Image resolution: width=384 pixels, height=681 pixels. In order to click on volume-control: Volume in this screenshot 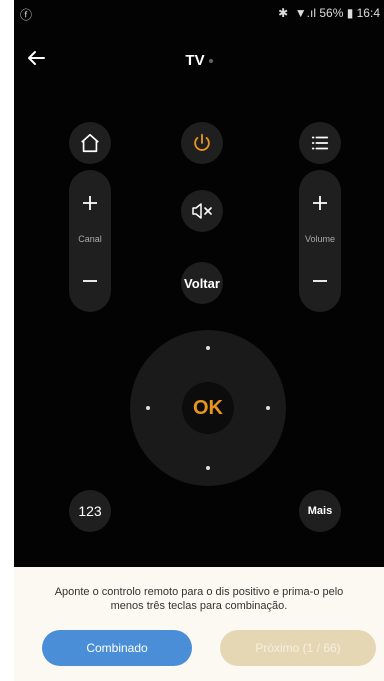, I will do `click(320, 241)`.